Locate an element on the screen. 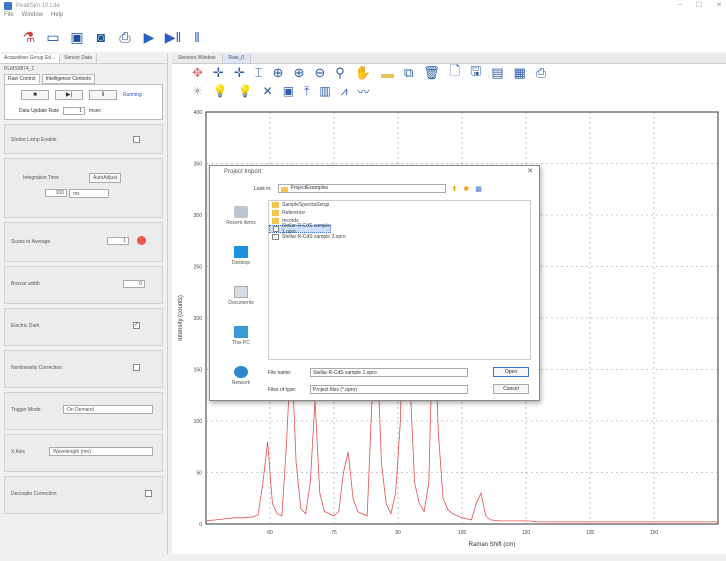 The width and height of the screenshot is (726, 561). new-folder-icon: ✱ is located at coordinates (466, 189).